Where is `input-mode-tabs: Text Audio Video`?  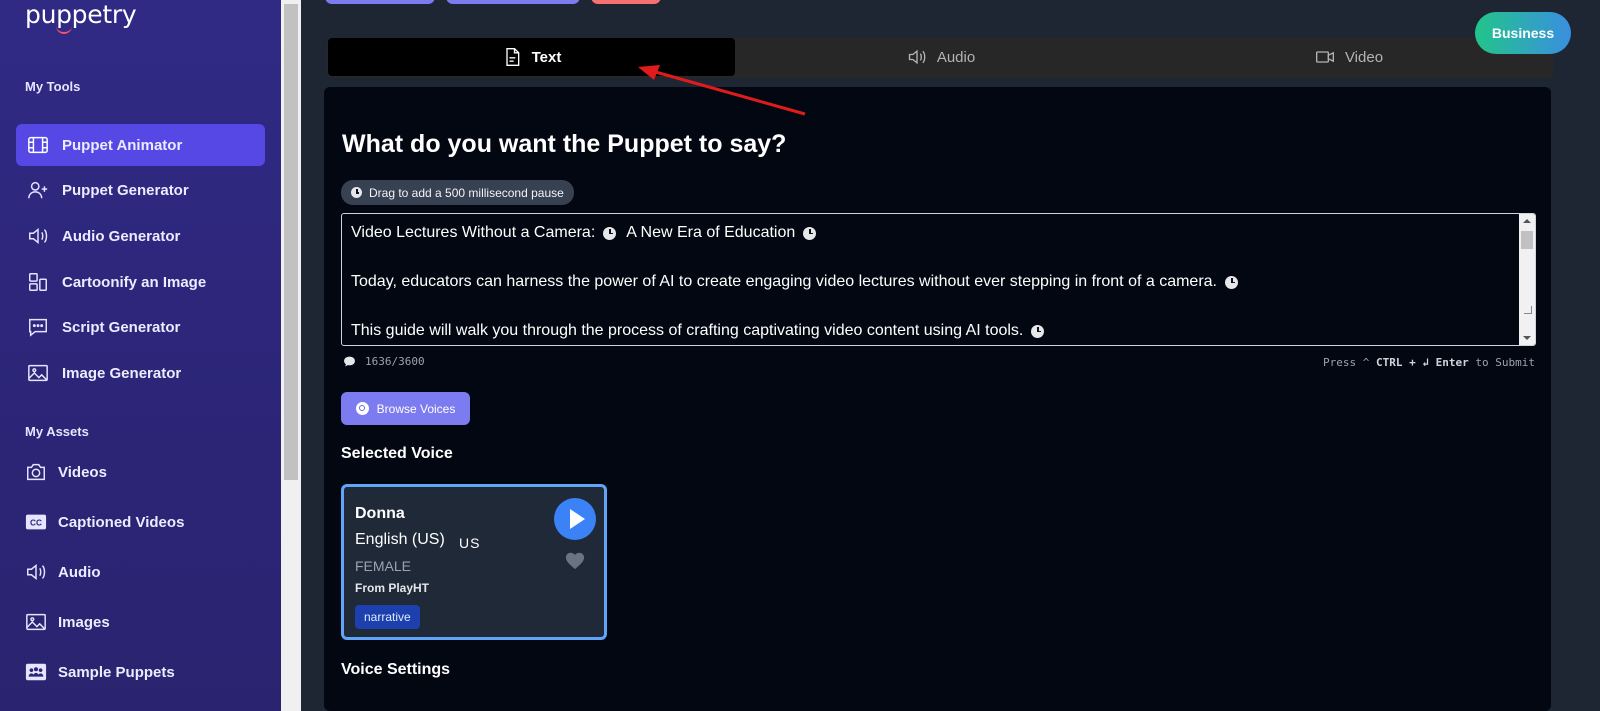 input-mode-tabs: Text Audio Video is located at coordinates (940, 58).